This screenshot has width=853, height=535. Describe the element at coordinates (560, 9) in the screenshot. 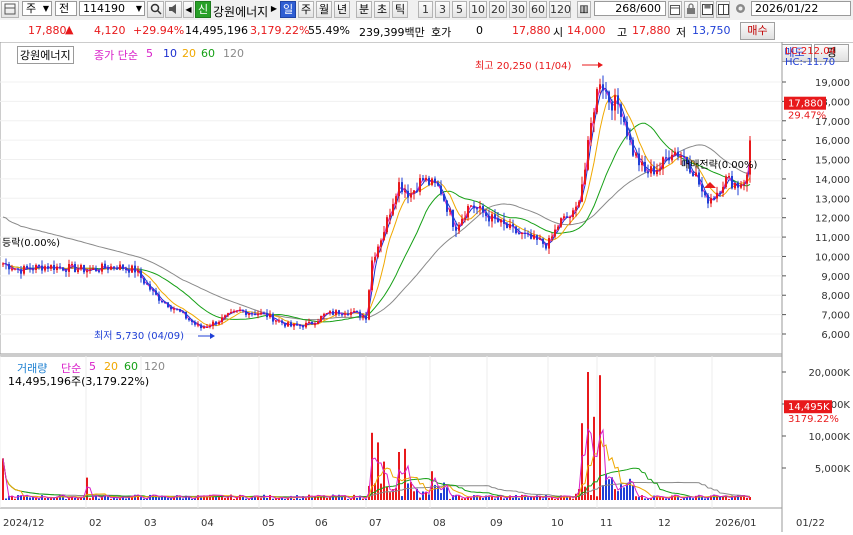

I see `period-120: 120` at that location.